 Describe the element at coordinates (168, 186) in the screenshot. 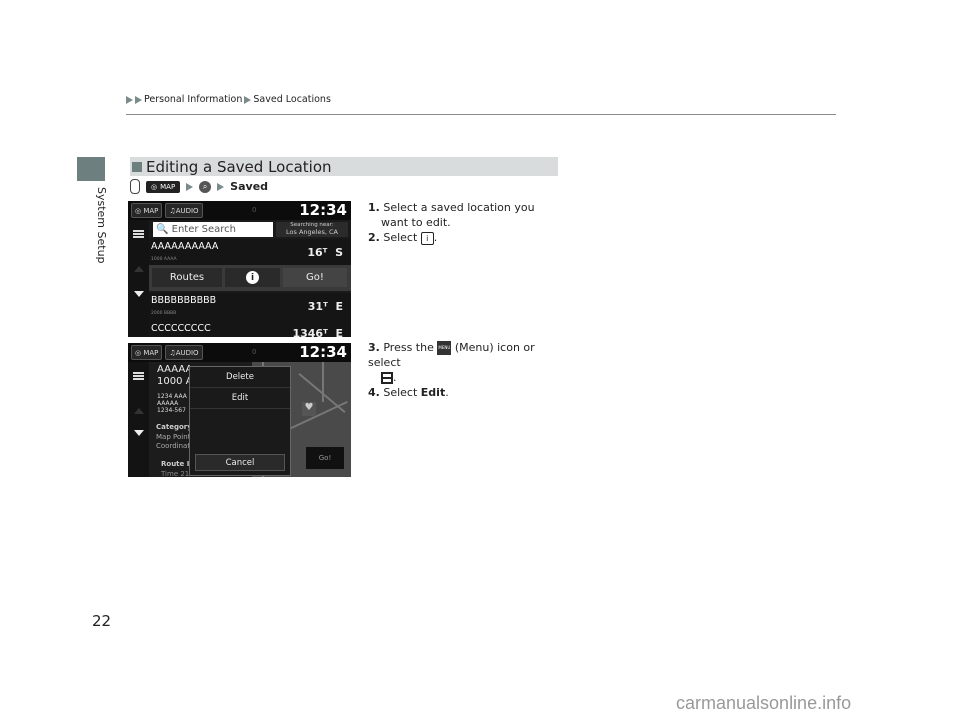

I see `map-label: MAP` at that location.